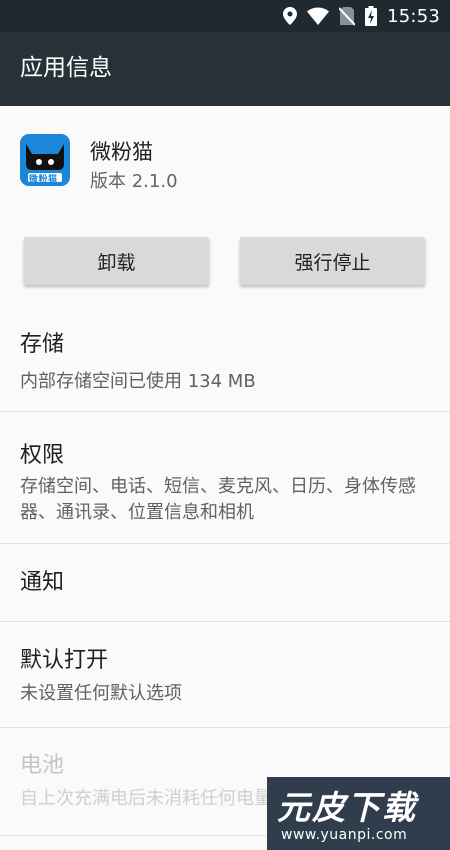 The height and width of the screenshot is (850, 450). What do you see at coordinates (121, 152) in the screenshot?
I see `app-name: 微粉猫` at bounding box center [121, 152].